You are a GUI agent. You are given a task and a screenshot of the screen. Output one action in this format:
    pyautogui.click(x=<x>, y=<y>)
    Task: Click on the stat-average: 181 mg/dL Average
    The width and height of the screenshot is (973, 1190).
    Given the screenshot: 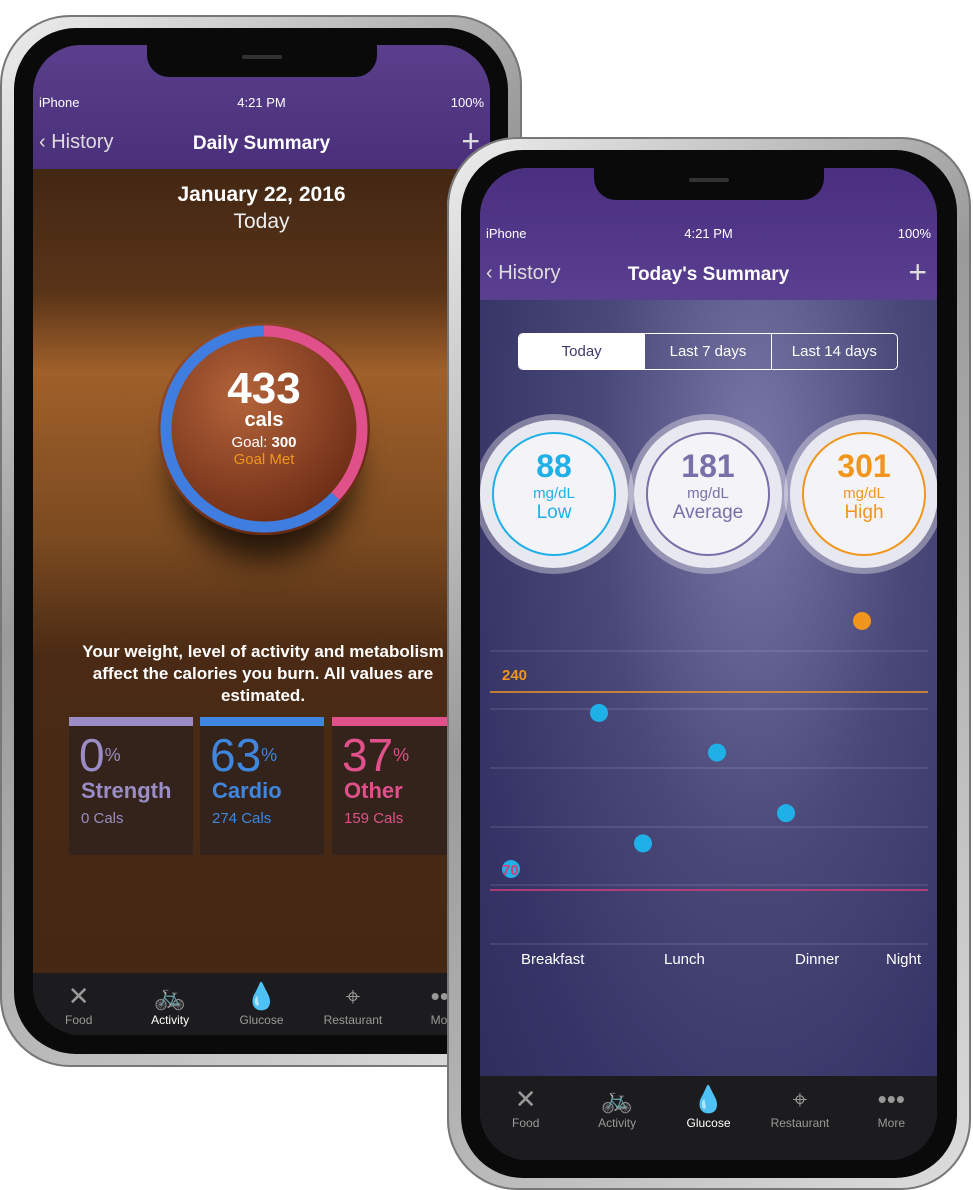 What is the action you would take?
    pyautogui.click(x=708, y=494)
    